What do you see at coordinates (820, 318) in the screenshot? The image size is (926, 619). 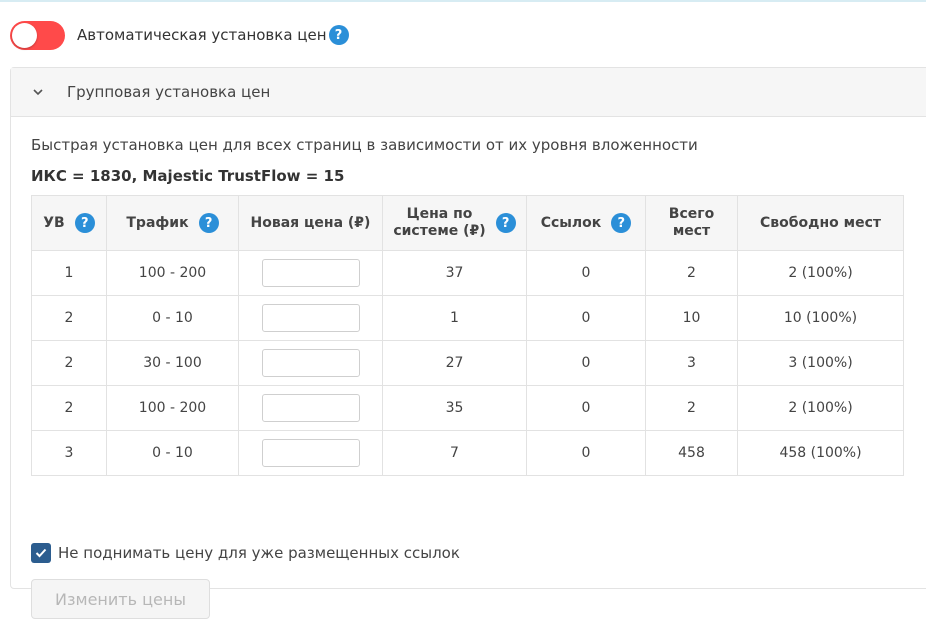 I see `cell-free: 10 (100%)` at bounding box center [820, 318].